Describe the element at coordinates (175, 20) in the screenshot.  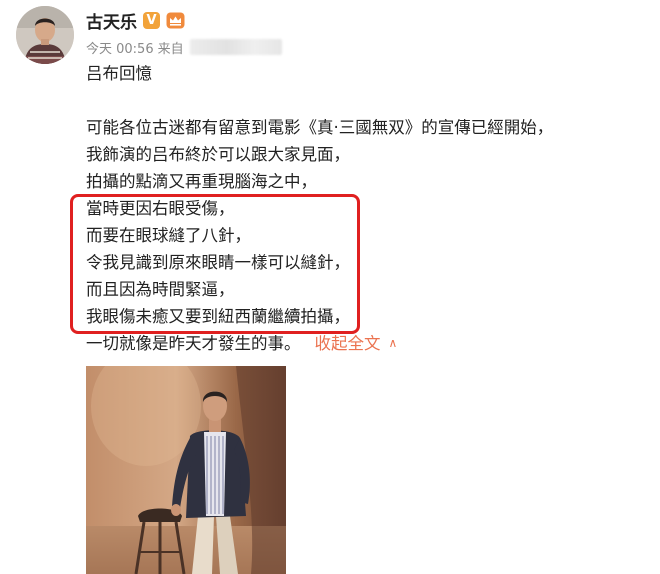
I see `vip-crown-icon` at that location.